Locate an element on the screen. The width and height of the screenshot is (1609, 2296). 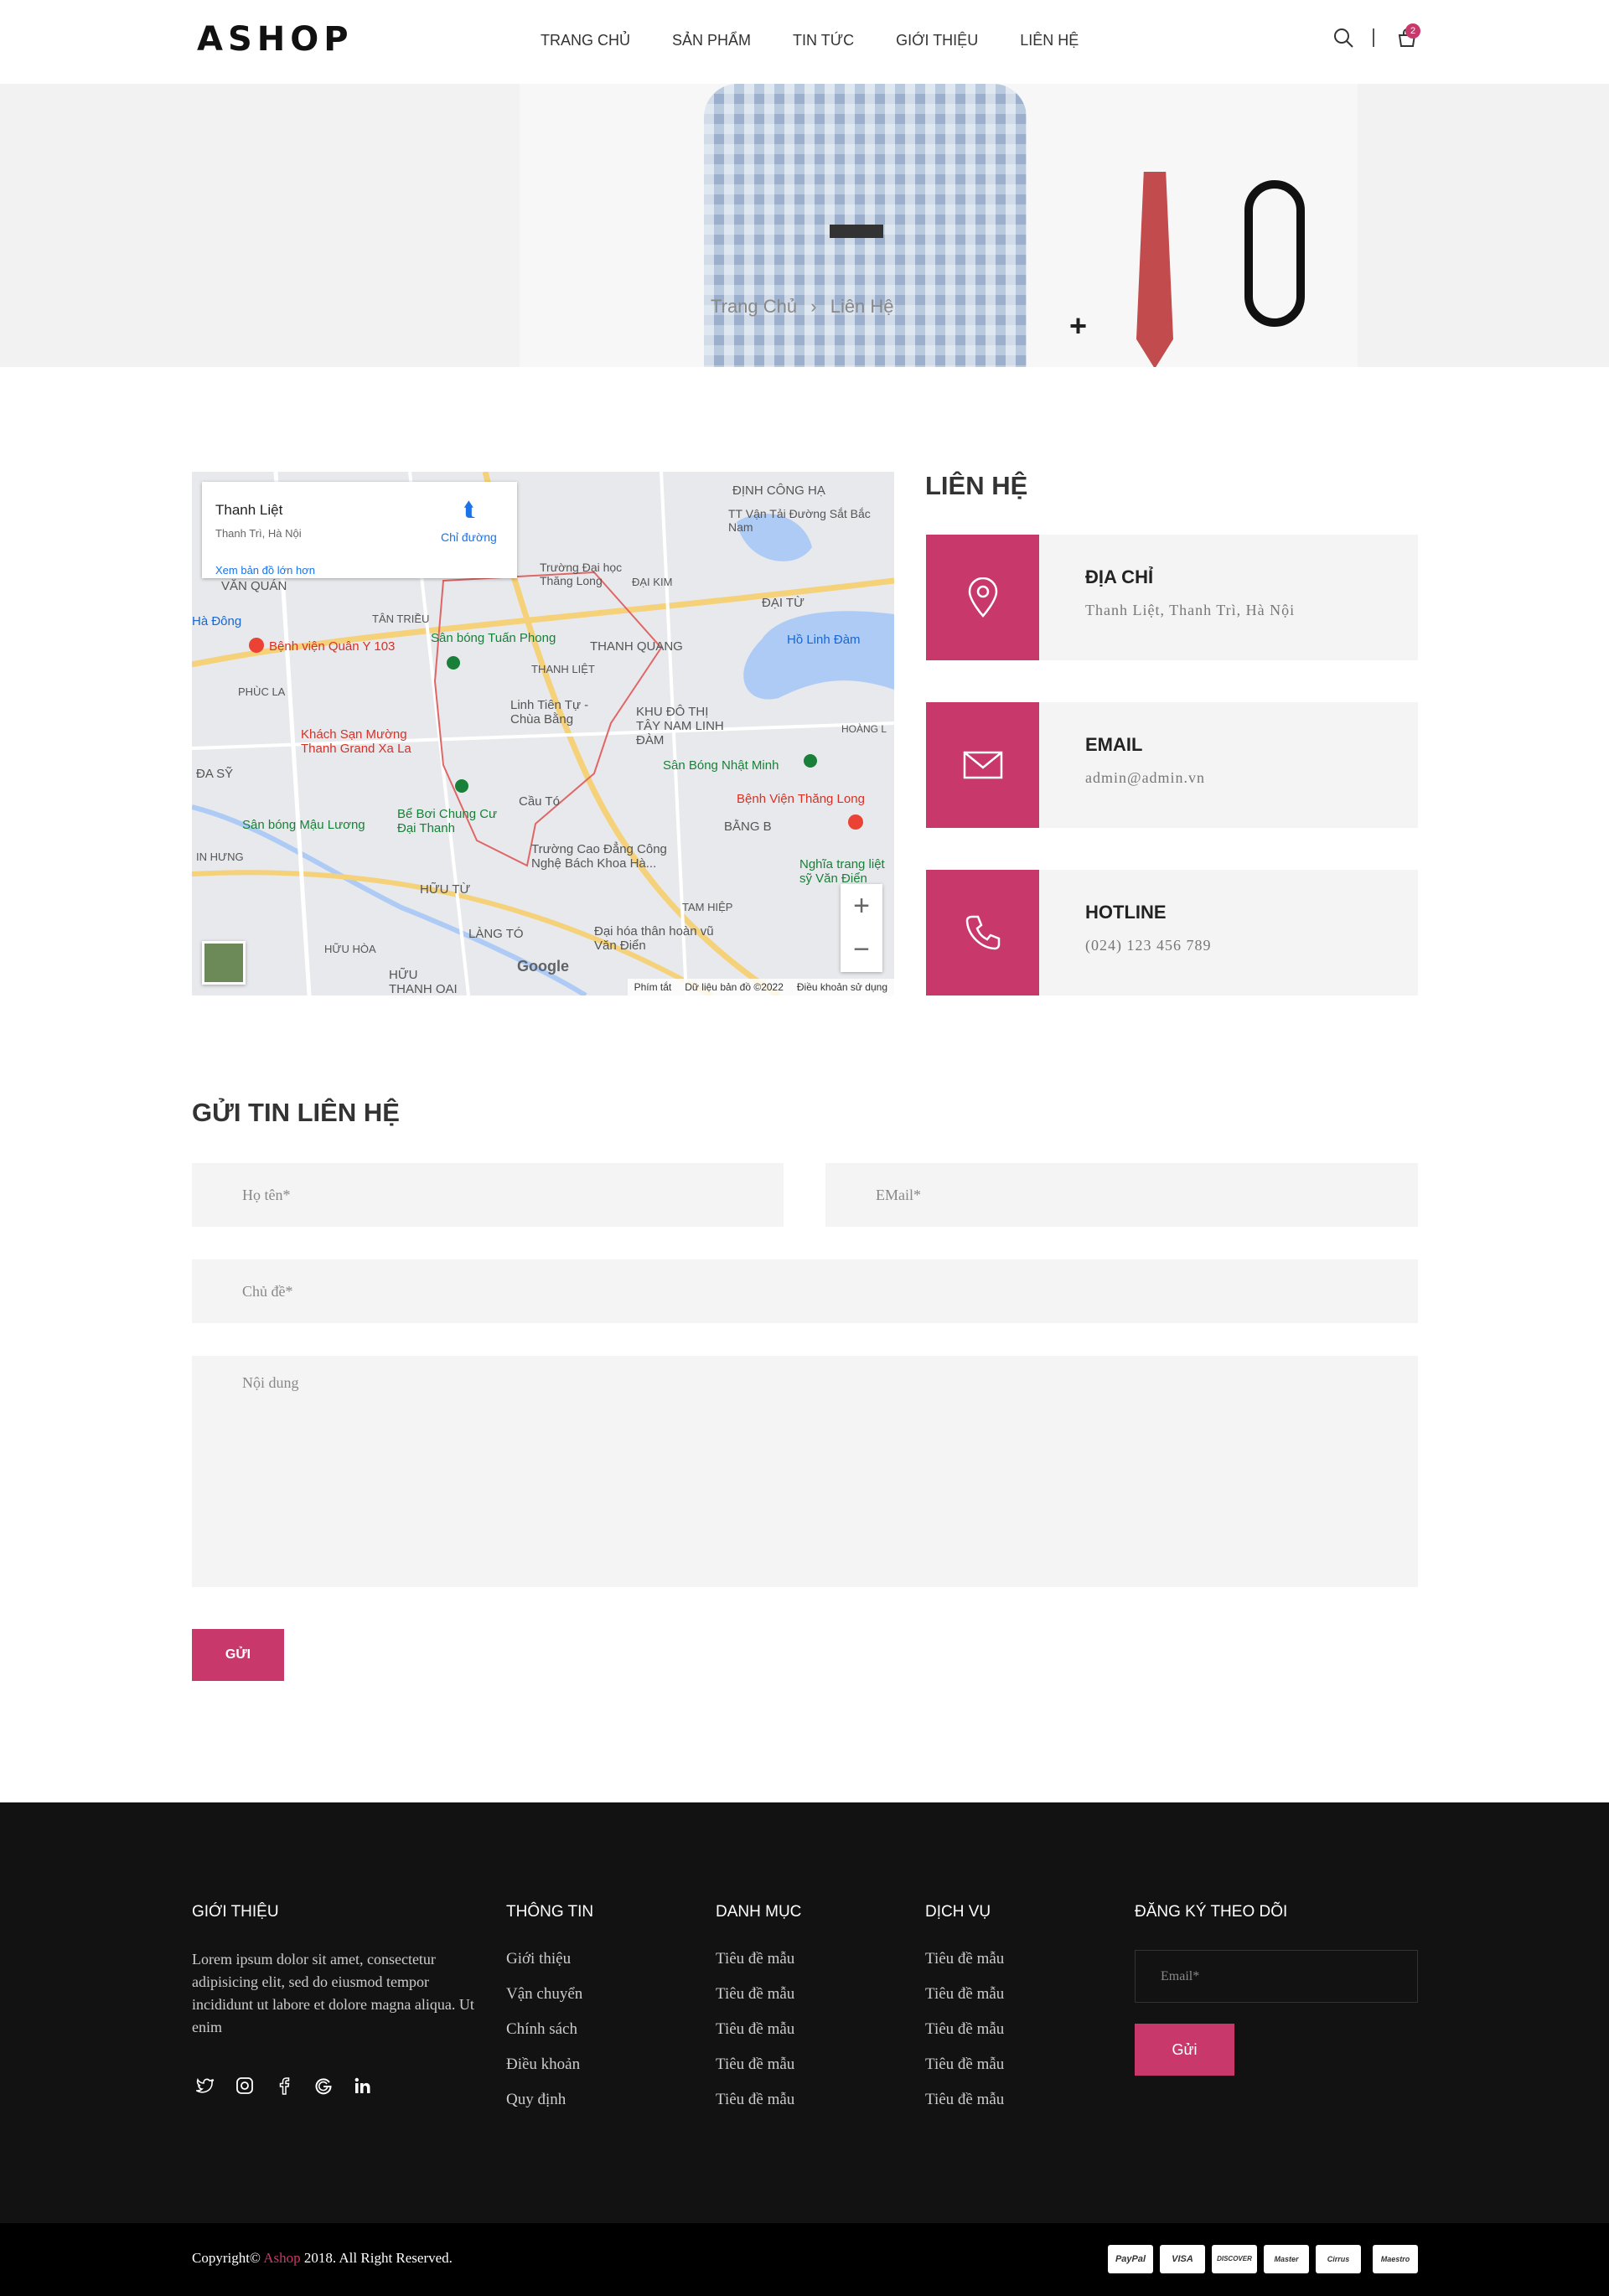
footer-link: Chính sách is located at coordinates (544, 2038).